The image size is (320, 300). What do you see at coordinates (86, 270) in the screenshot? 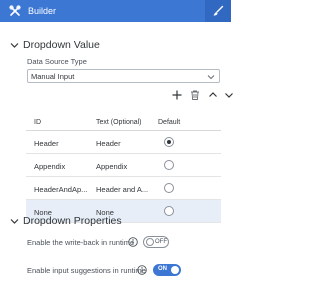
I see `suggestions-label: Enable input suggestions in runtime` at bounding box center [86, 270].